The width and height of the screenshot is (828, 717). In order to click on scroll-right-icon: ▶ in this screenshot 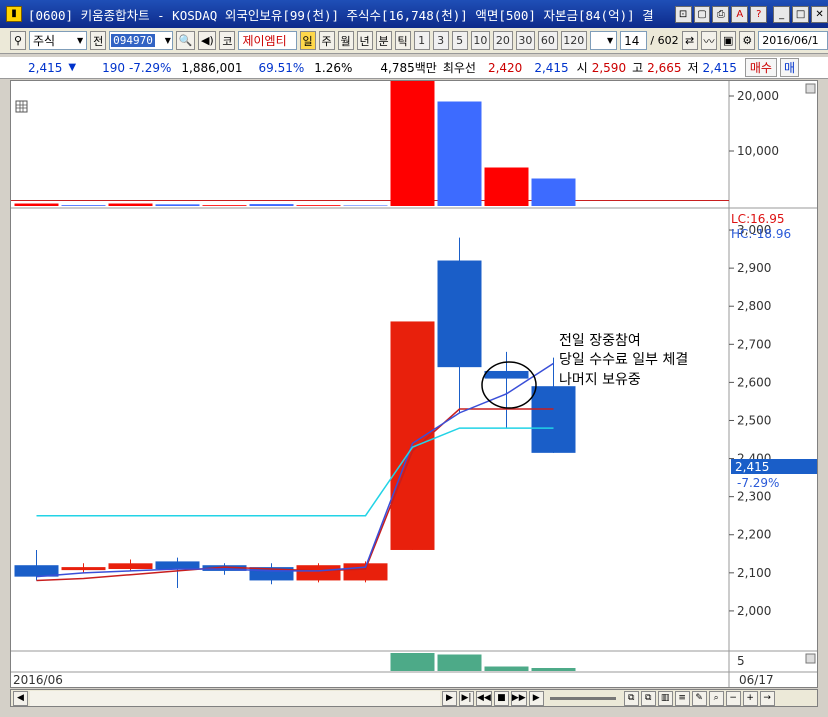, I will do `click(449, 698)`.